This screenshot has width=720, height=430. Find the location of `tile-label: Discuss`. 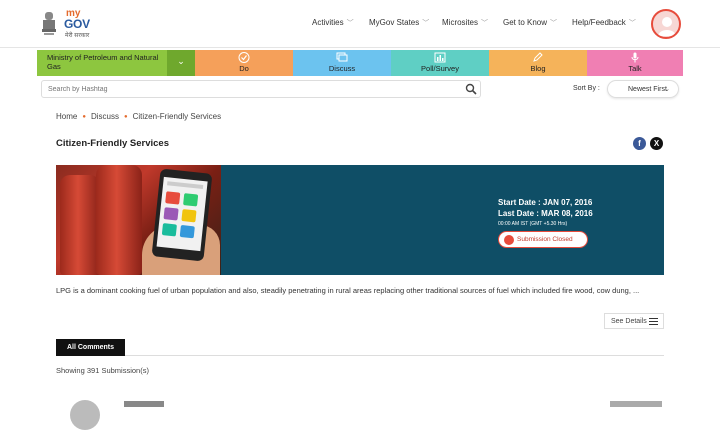

tile-label: Discuss is located at coordinates (342, 68).